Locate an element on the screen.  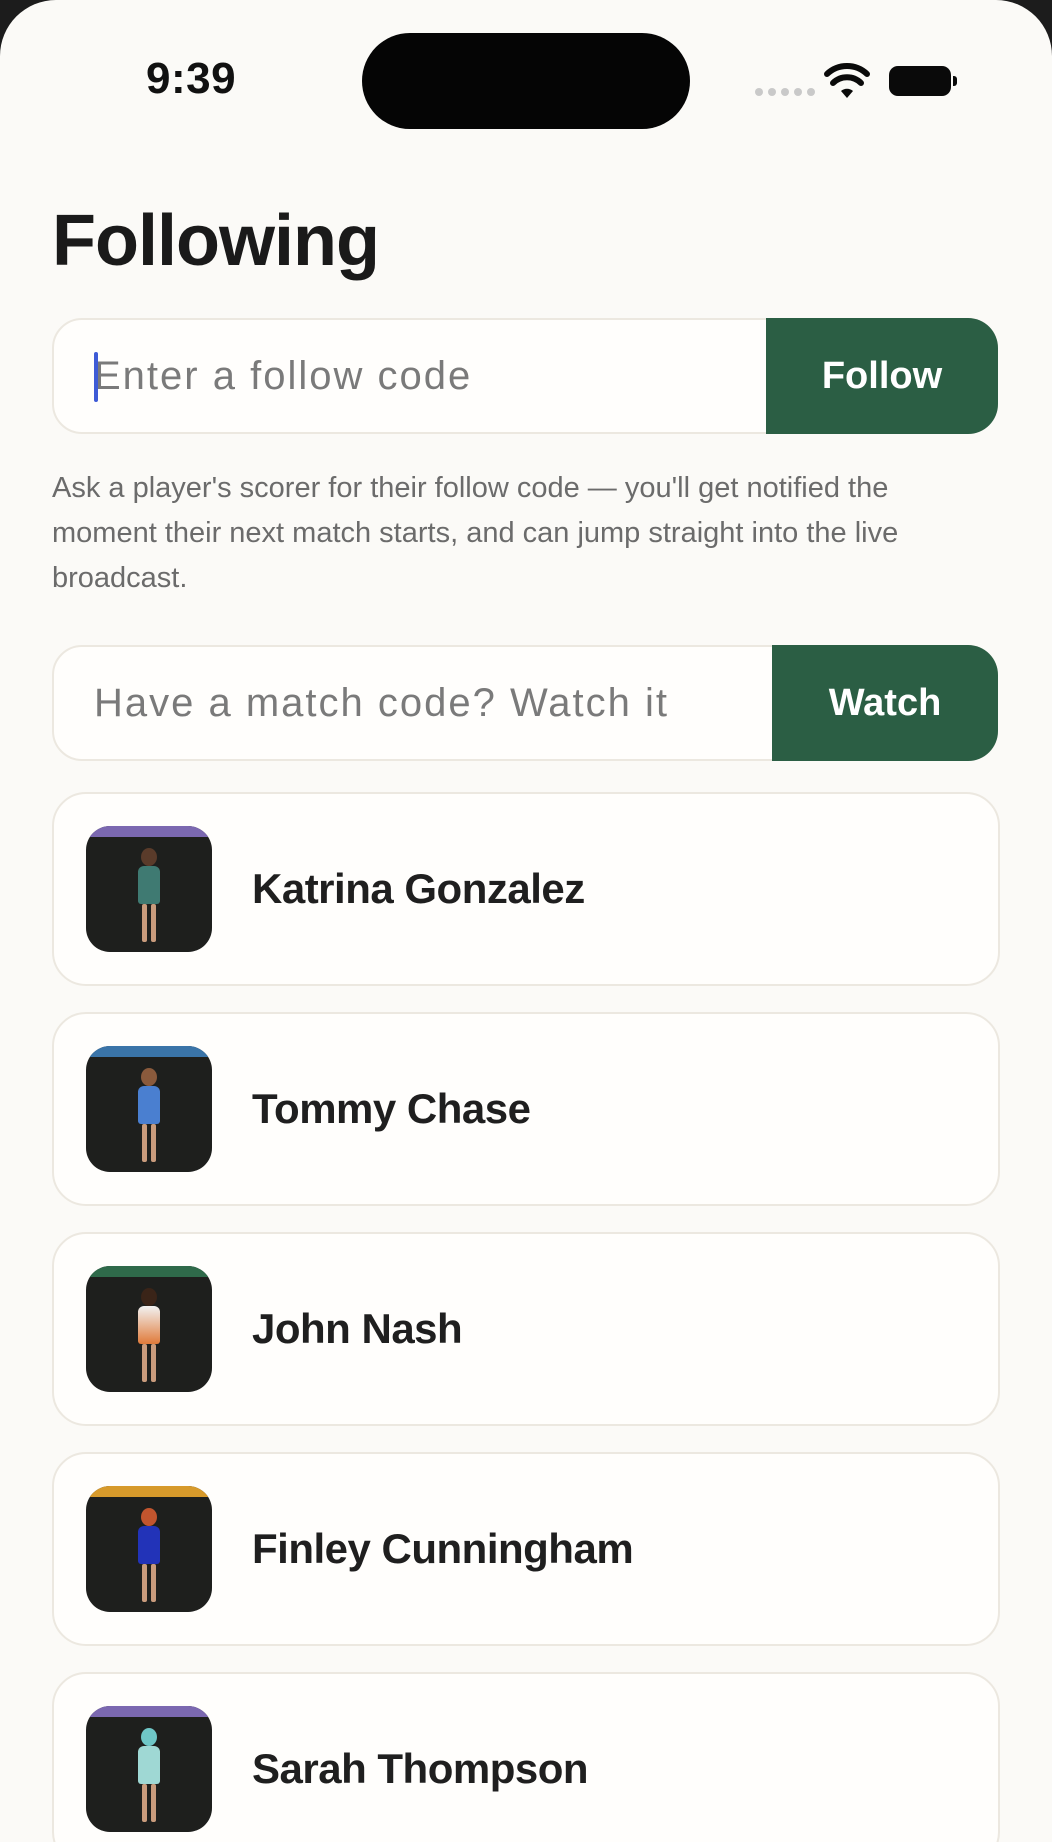
player-name: Tommy Chase is located at coordinates (391, 1108).